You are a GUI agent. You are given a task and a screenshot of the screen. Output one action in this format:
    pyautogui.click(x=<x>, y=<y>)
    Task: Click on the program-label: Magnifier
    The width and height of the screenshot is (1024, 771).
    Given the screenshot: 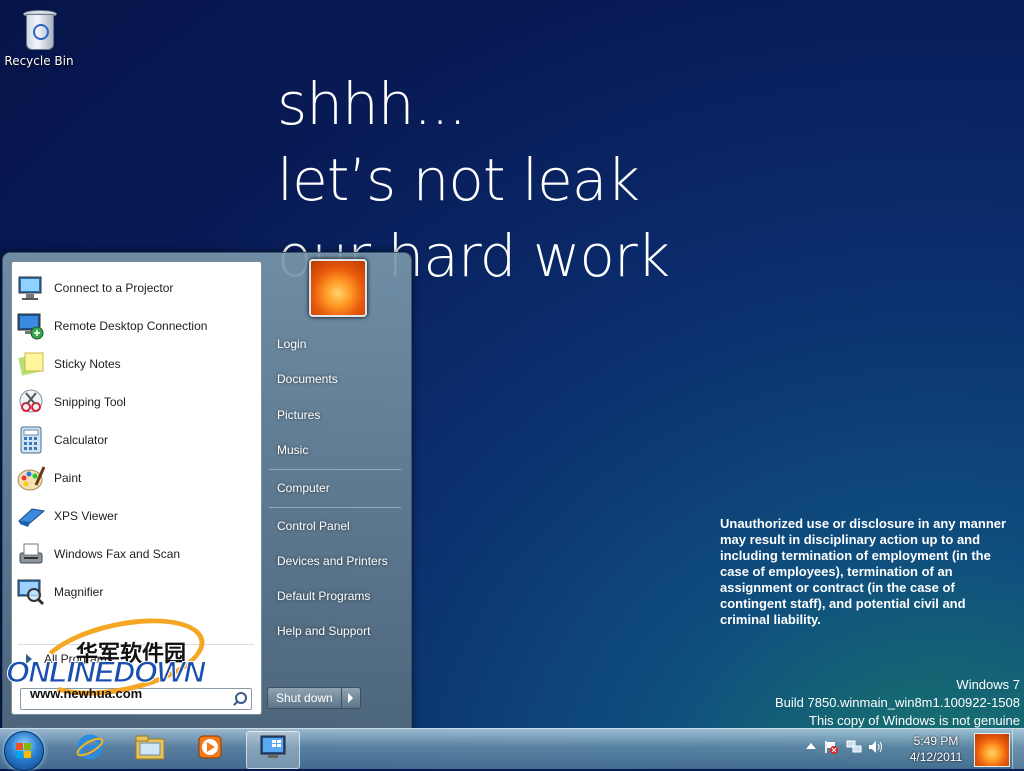 What is the action you would take?
    pyautogui.click(x=79, y=592)
    